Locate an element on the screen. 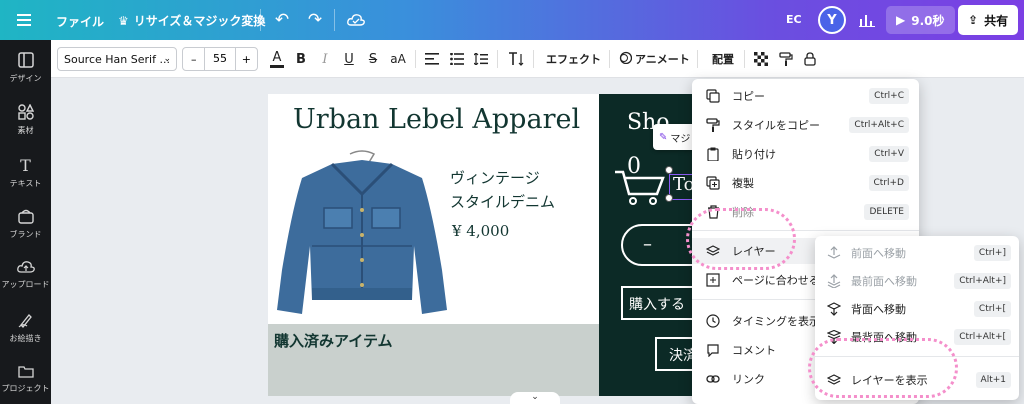 The image size is (1024, 404). design-title: Urban Lebel Apparel is located at coordinates (436, 119).